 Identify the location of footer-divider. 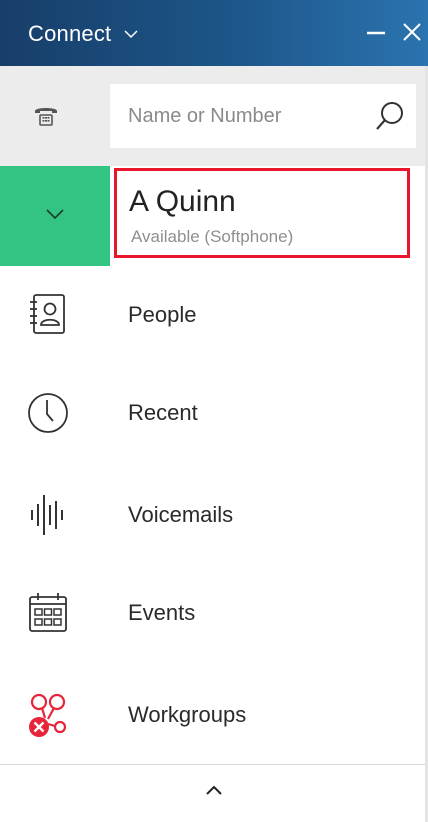
(214, 764).